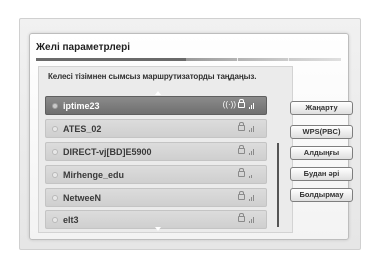  What do you see at coordinates (111, 59) in the screenshot?
I see `title-progress-bar-filled` at bounding box center [111, 59].